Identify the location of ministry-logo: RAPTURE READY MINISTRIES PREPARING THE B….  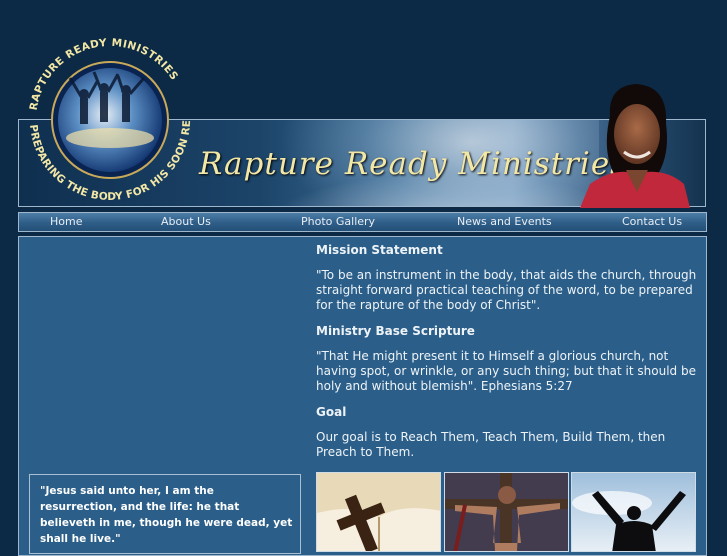
(107, 118).